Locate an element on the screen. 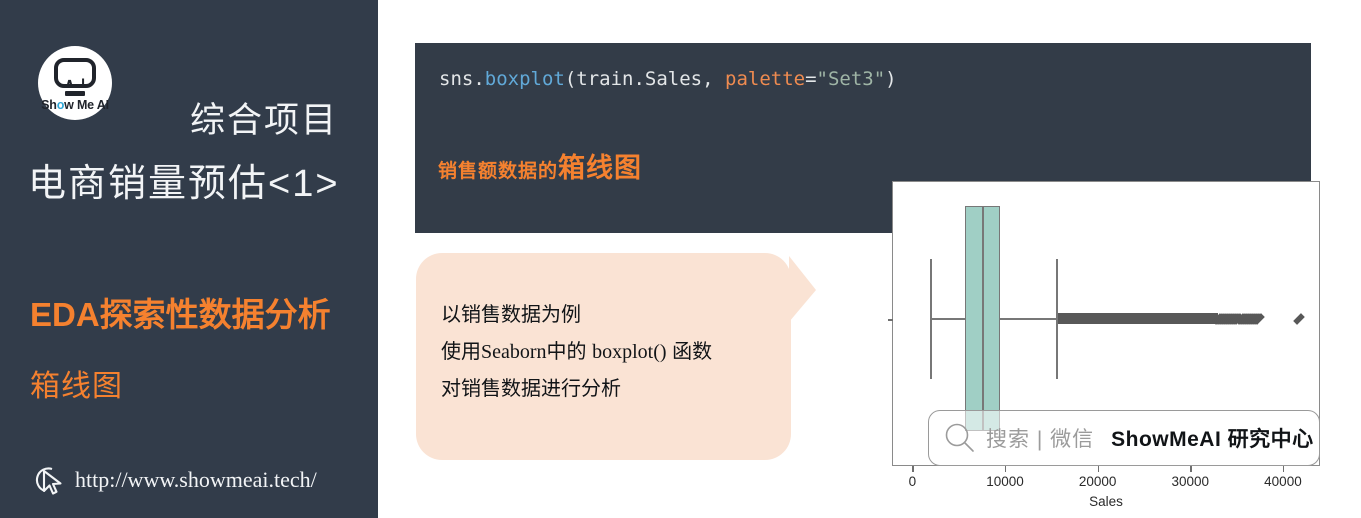 The width and height of the screenshot is (1361, 518). search-icon is located at coordinates (959, 437).